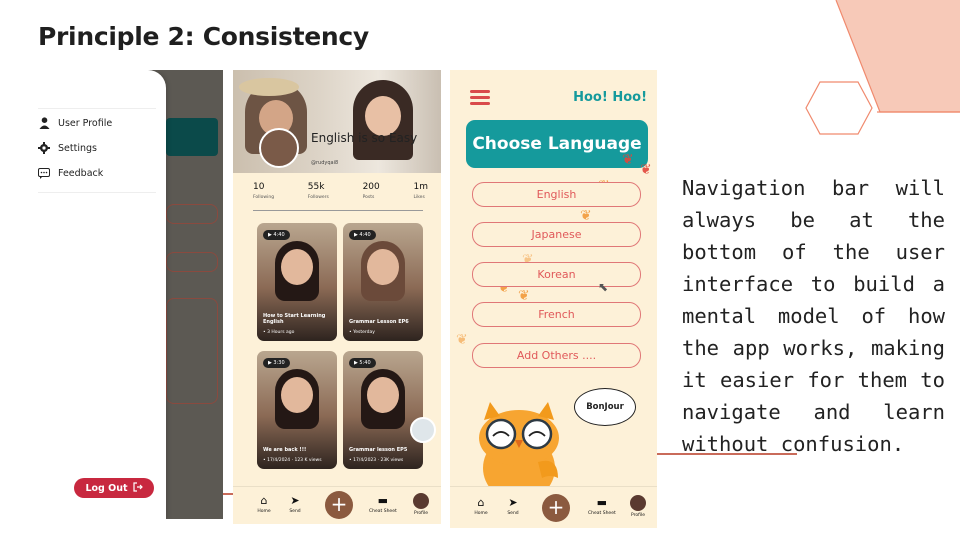  I want to click on assistant-icon, so click(423, 430).